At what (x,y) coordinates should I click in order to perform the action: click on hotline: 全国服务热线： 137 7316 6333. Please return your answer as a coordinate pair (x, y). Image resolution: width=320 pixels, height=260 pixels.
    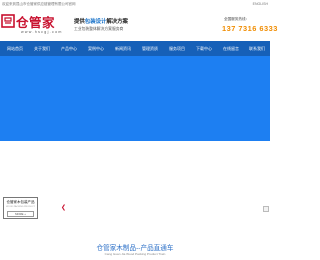
    Looking at the image, I should click on (249, 25).